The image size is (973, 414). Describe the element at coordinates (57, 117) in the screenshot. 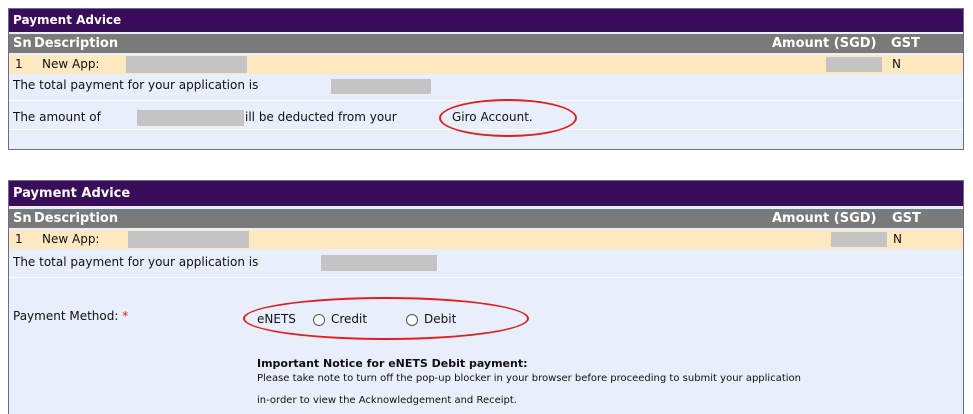

I see `deduct-prefix: The amount of` at that location.